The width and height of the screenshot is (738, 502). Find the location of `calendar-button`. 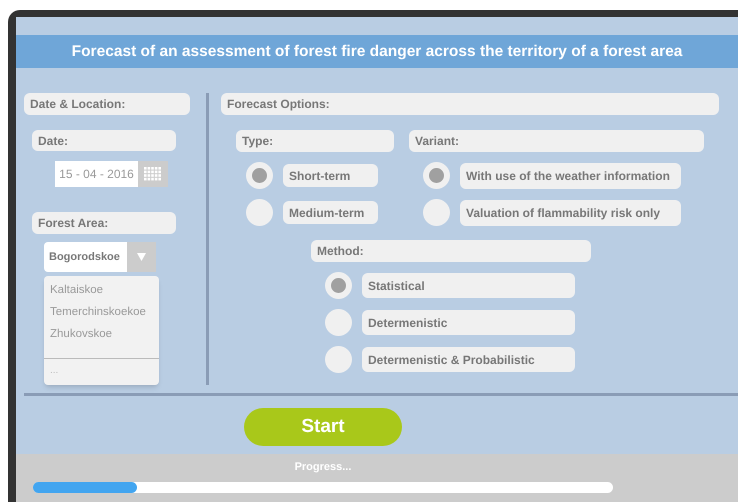

calendar-button is located at coordinates (153, 174).